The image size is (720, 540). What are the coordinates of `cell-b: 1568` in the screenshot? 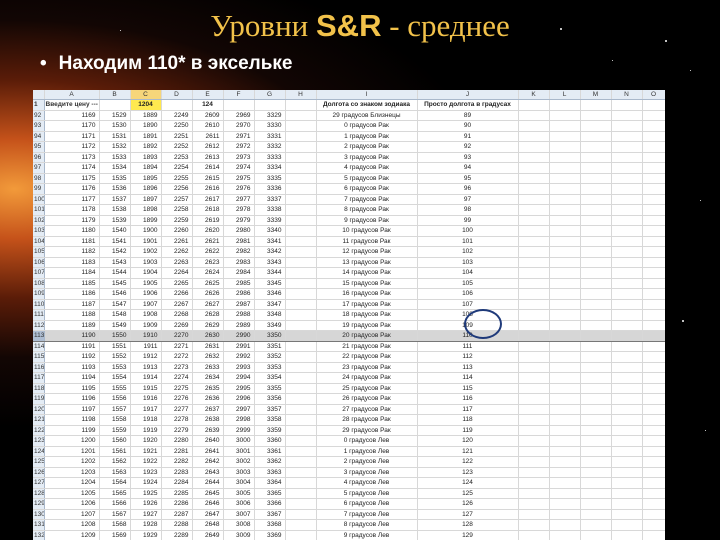 It's located at (115, 525).